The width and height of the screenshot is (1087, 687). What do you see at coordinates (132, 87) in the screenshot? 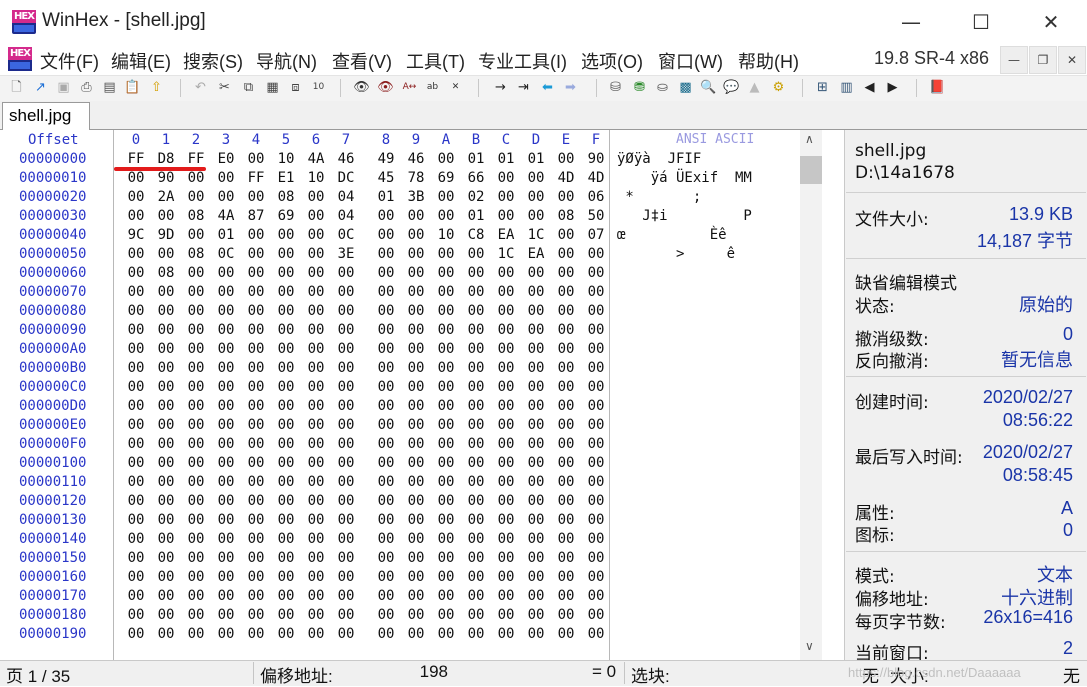
I see `clipboard-icon: 📋` at bounding box center [132, 87].